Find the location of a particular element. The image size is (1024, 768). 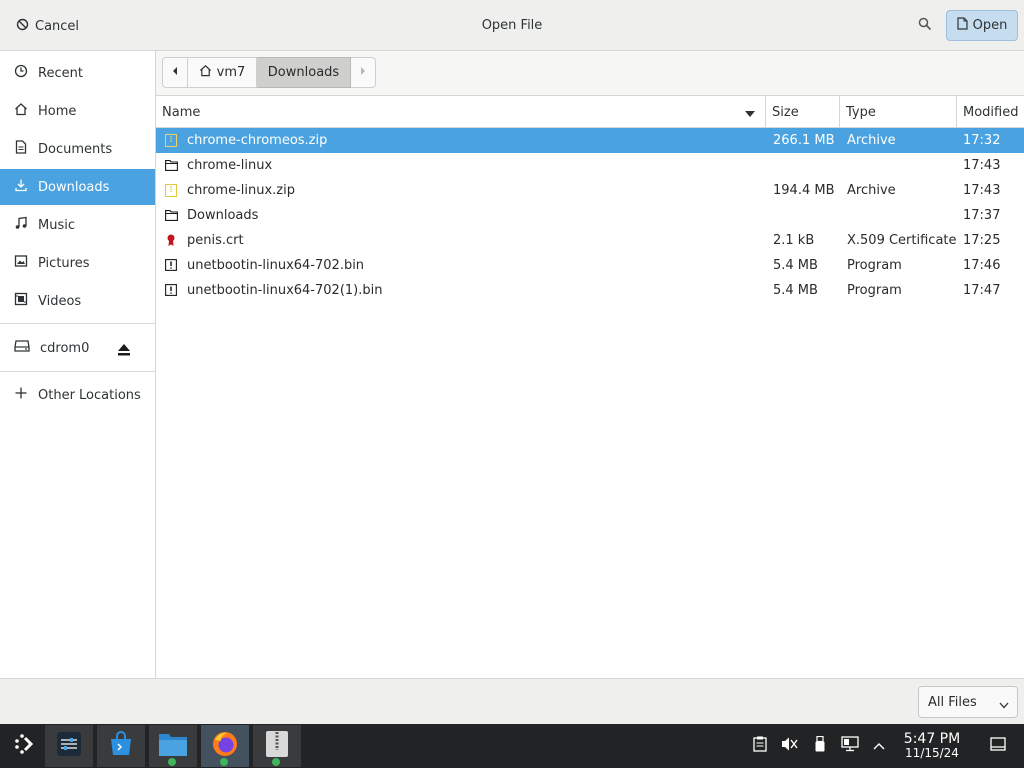

file-size: 2.1 kB is located at coordinates (794, 240).